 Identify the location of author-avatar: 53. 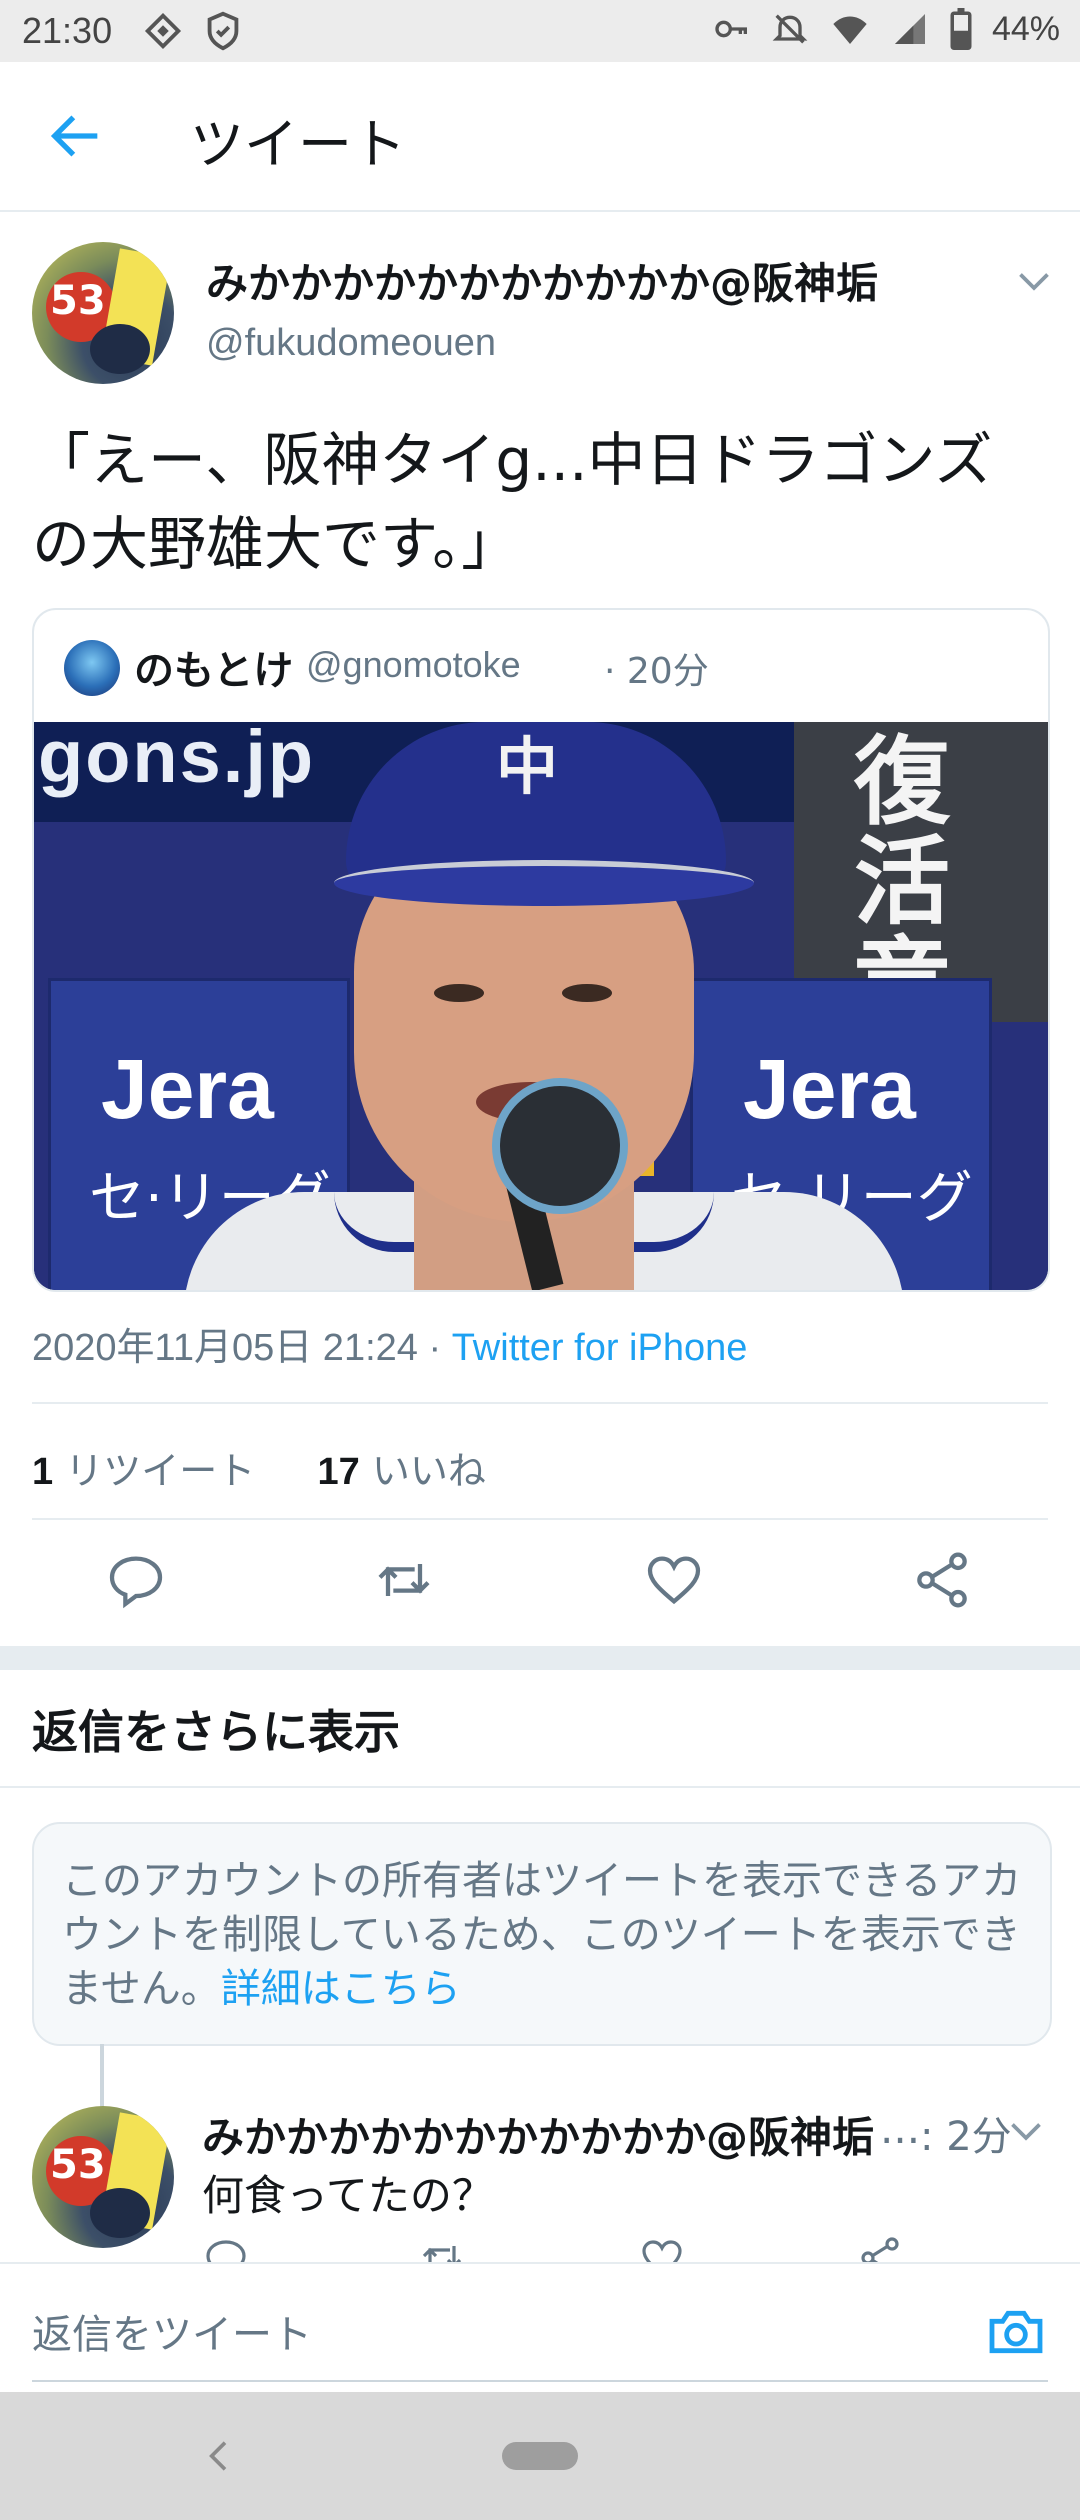
(103, 313).